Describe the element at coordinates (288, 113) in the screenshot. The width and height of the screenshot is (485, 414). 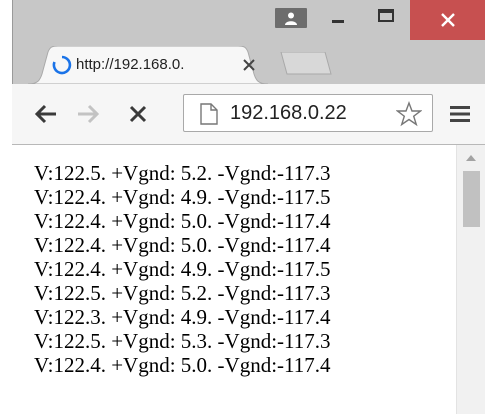
I see `address-text: 192.168.0.22` at that location.